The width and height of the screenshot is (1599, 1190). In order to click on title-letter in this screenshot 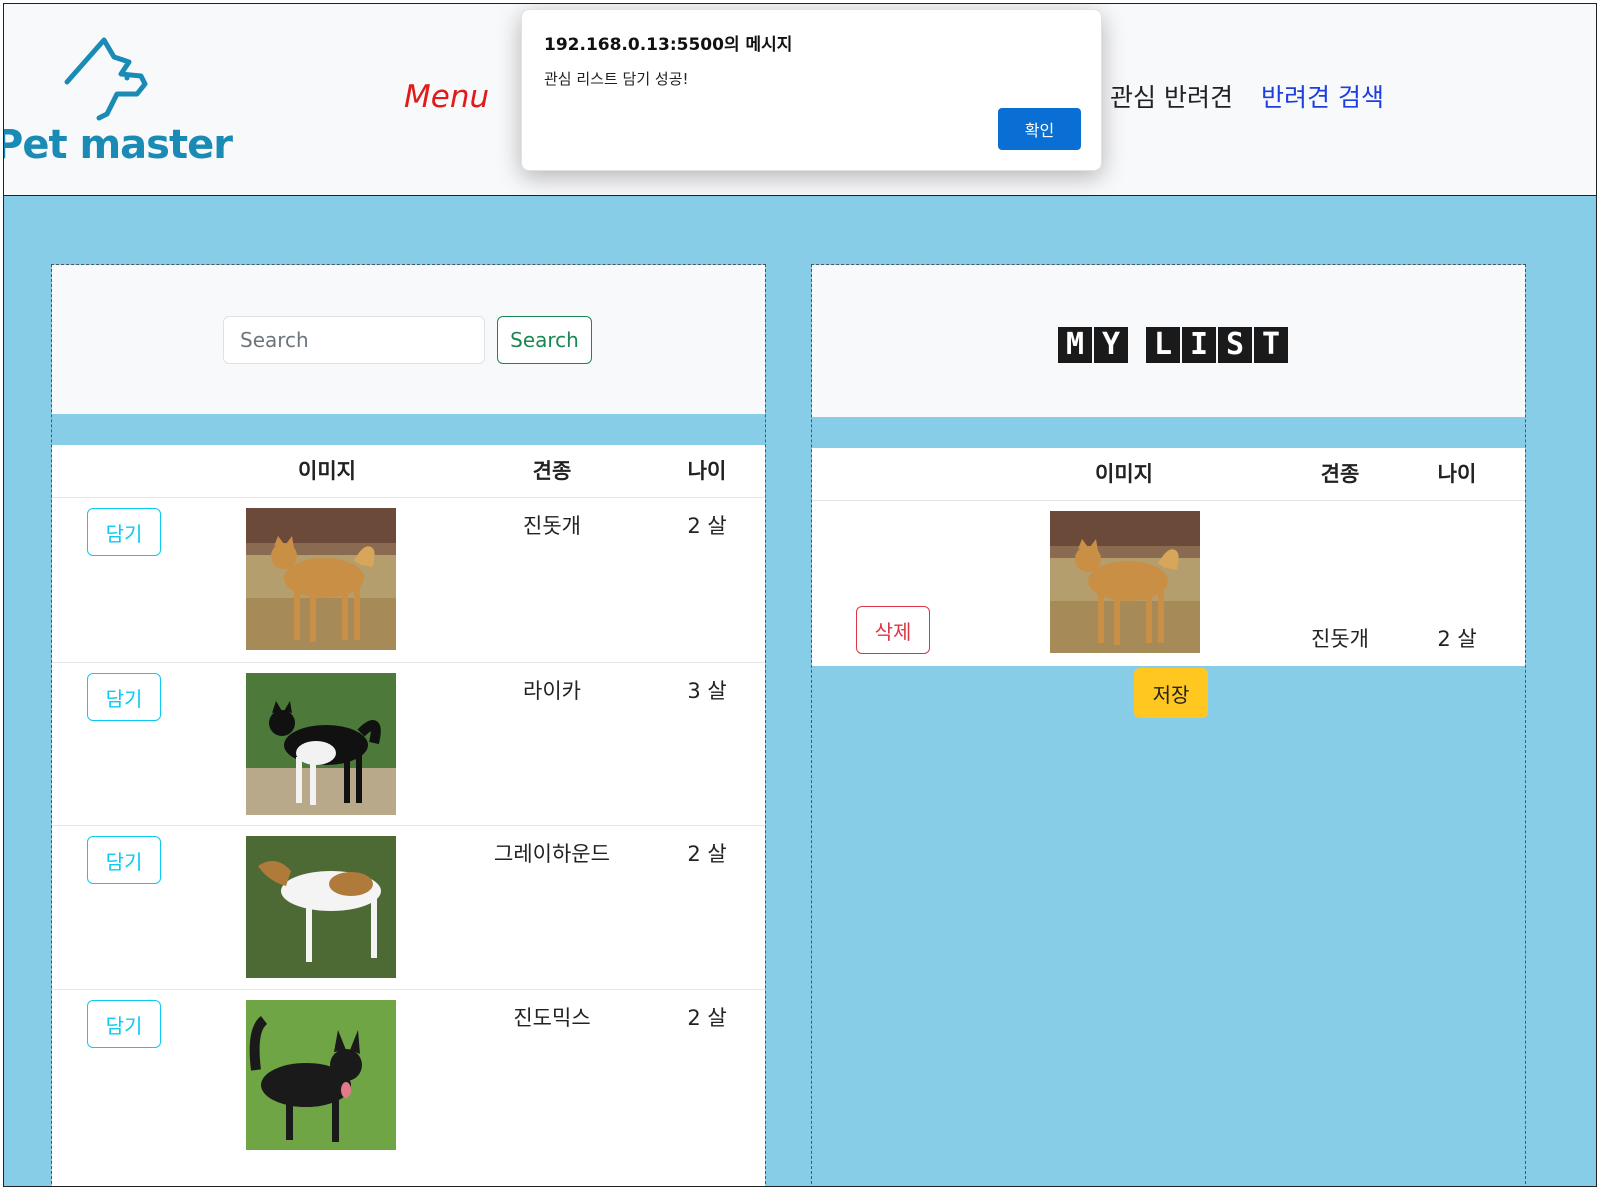, I will do `click(1137, 345)`.